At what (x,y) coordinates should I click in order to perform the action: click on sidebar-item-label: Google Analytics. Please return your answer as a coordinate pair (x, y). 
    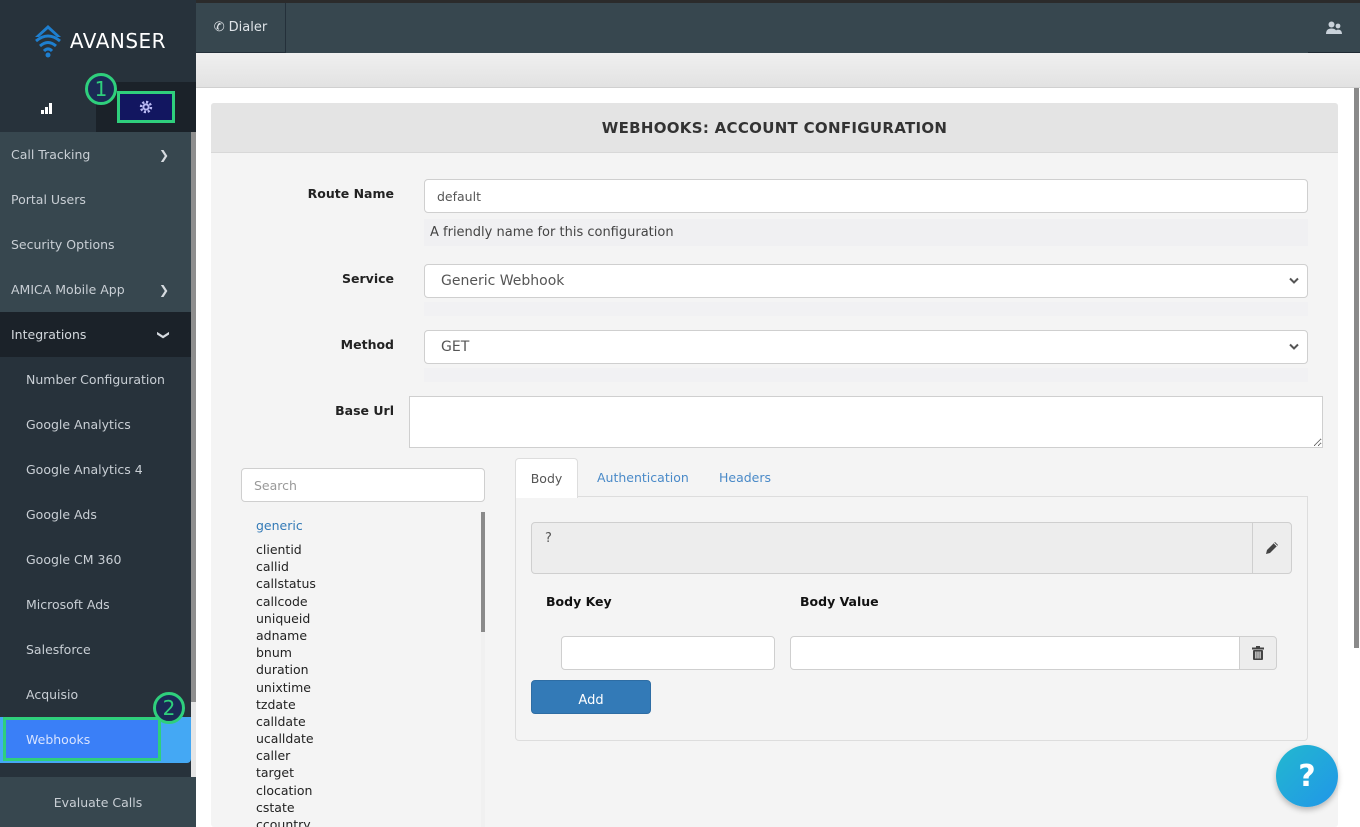
    Looking at the image, I should click on (78, 424).